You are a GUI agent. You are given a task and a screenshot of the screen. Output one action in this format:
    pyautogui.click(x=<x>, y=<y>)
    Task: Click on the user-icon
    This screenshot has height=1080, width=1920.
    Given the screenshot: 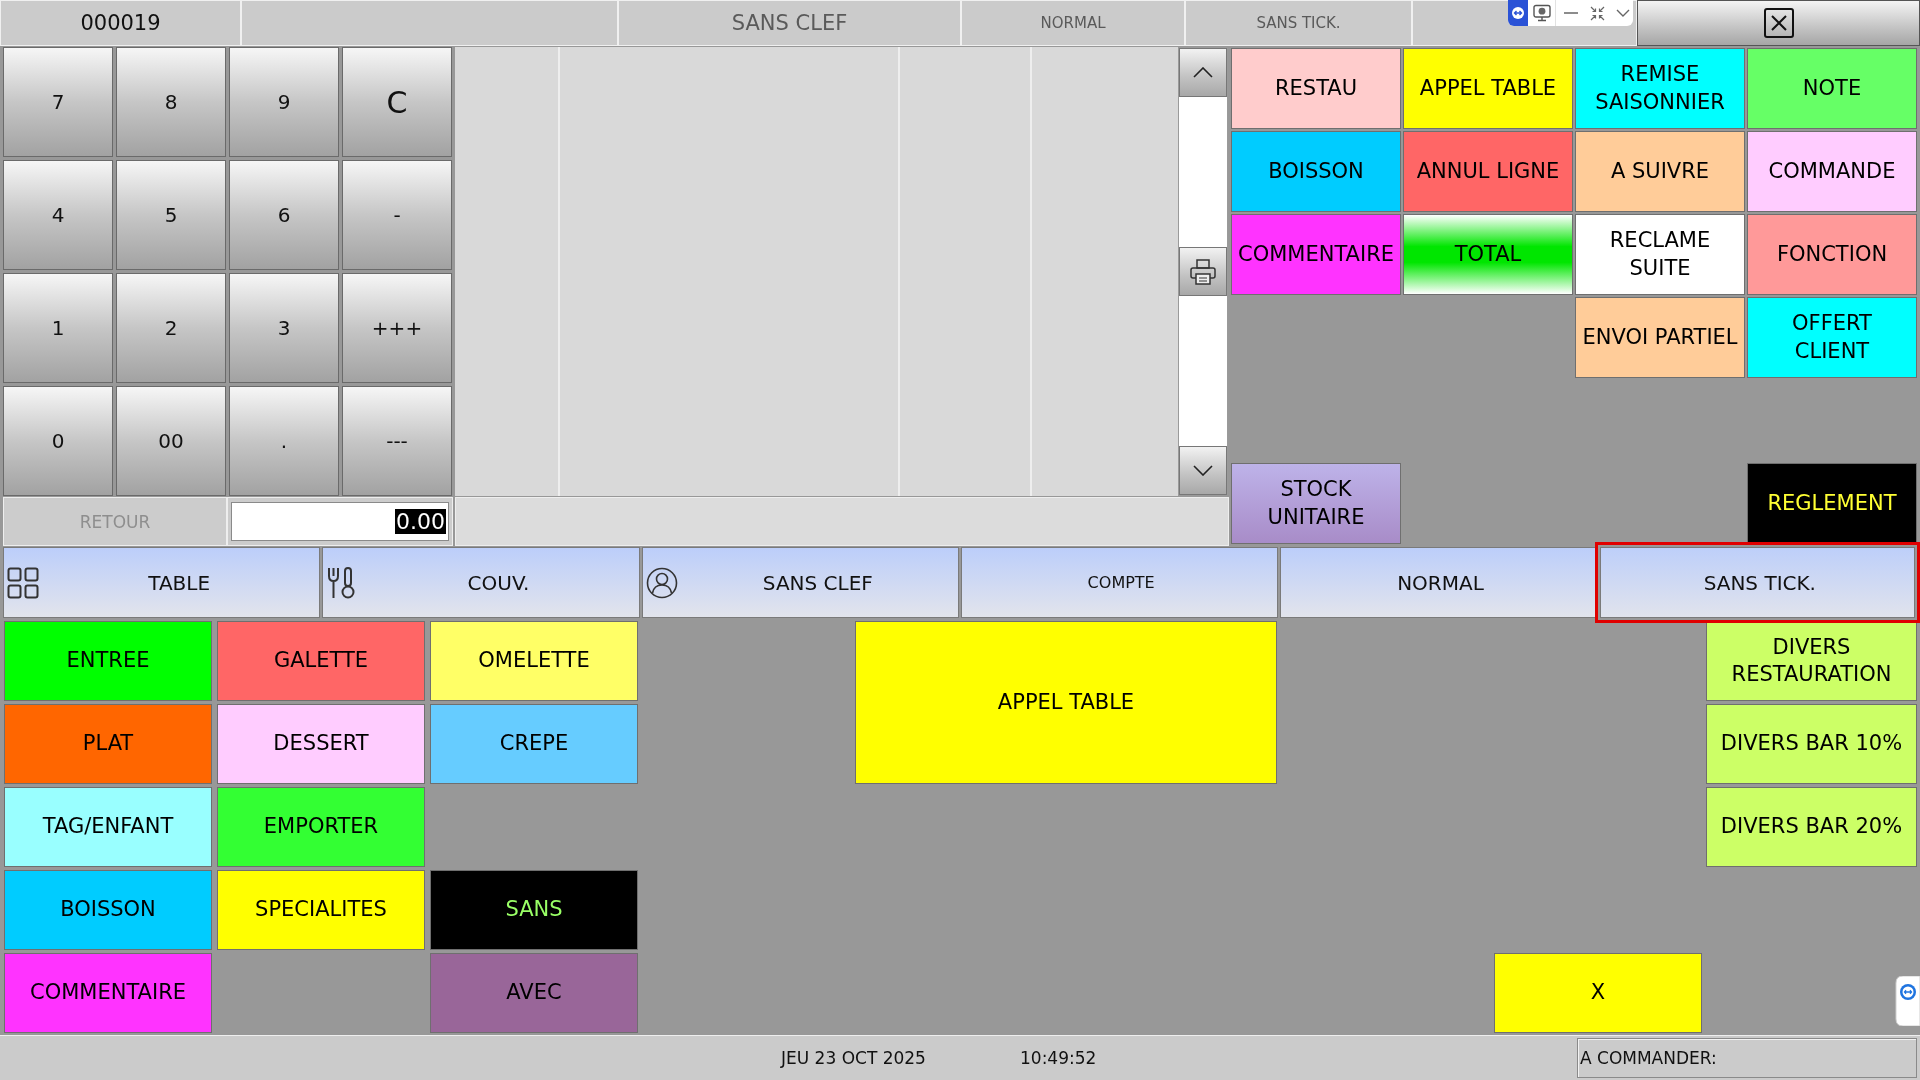 What is the action you would take?
    pyautogui.click(x=661, y=582)
    